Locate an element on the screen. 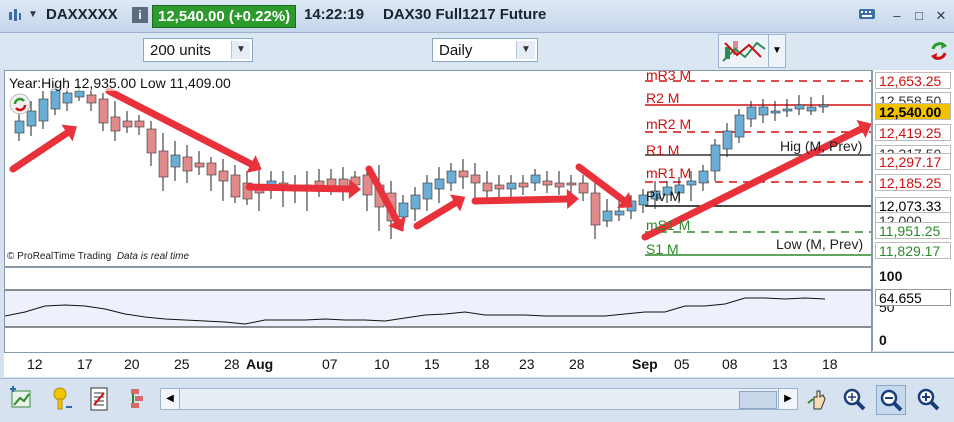  price-tag: 12,653.25 is located at coordinates (913, 80).